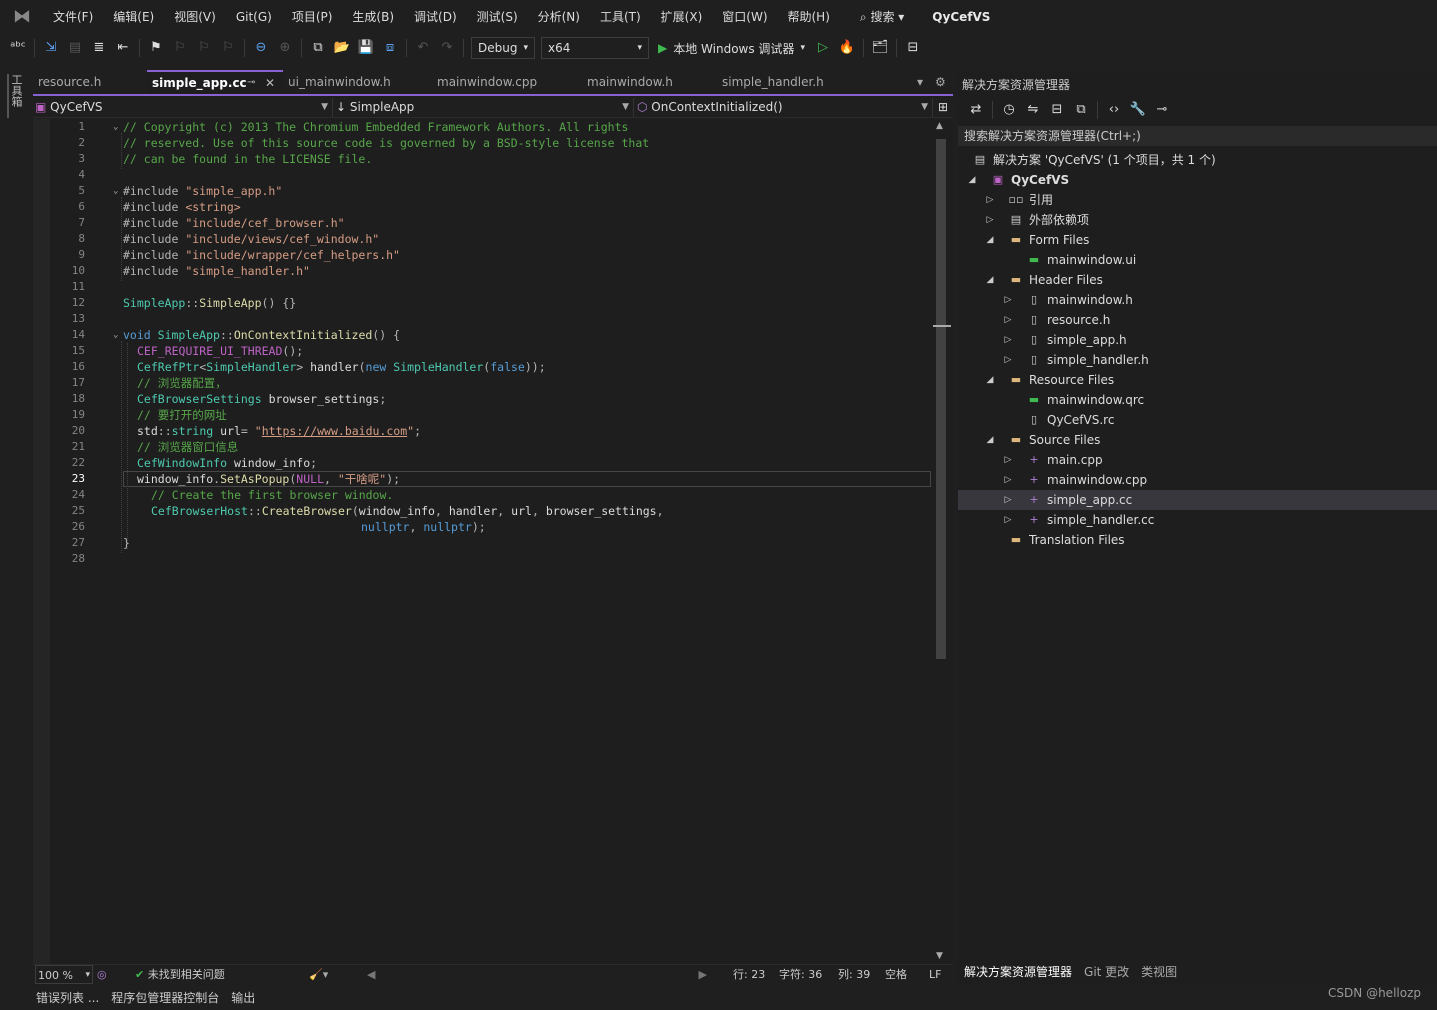 This screenshot has width=1437, height=1010. I want to click on tree-solution: ▤ 解决方案 'QyCefVS' (1 个项目，共 1 个), so click(1197, 160).